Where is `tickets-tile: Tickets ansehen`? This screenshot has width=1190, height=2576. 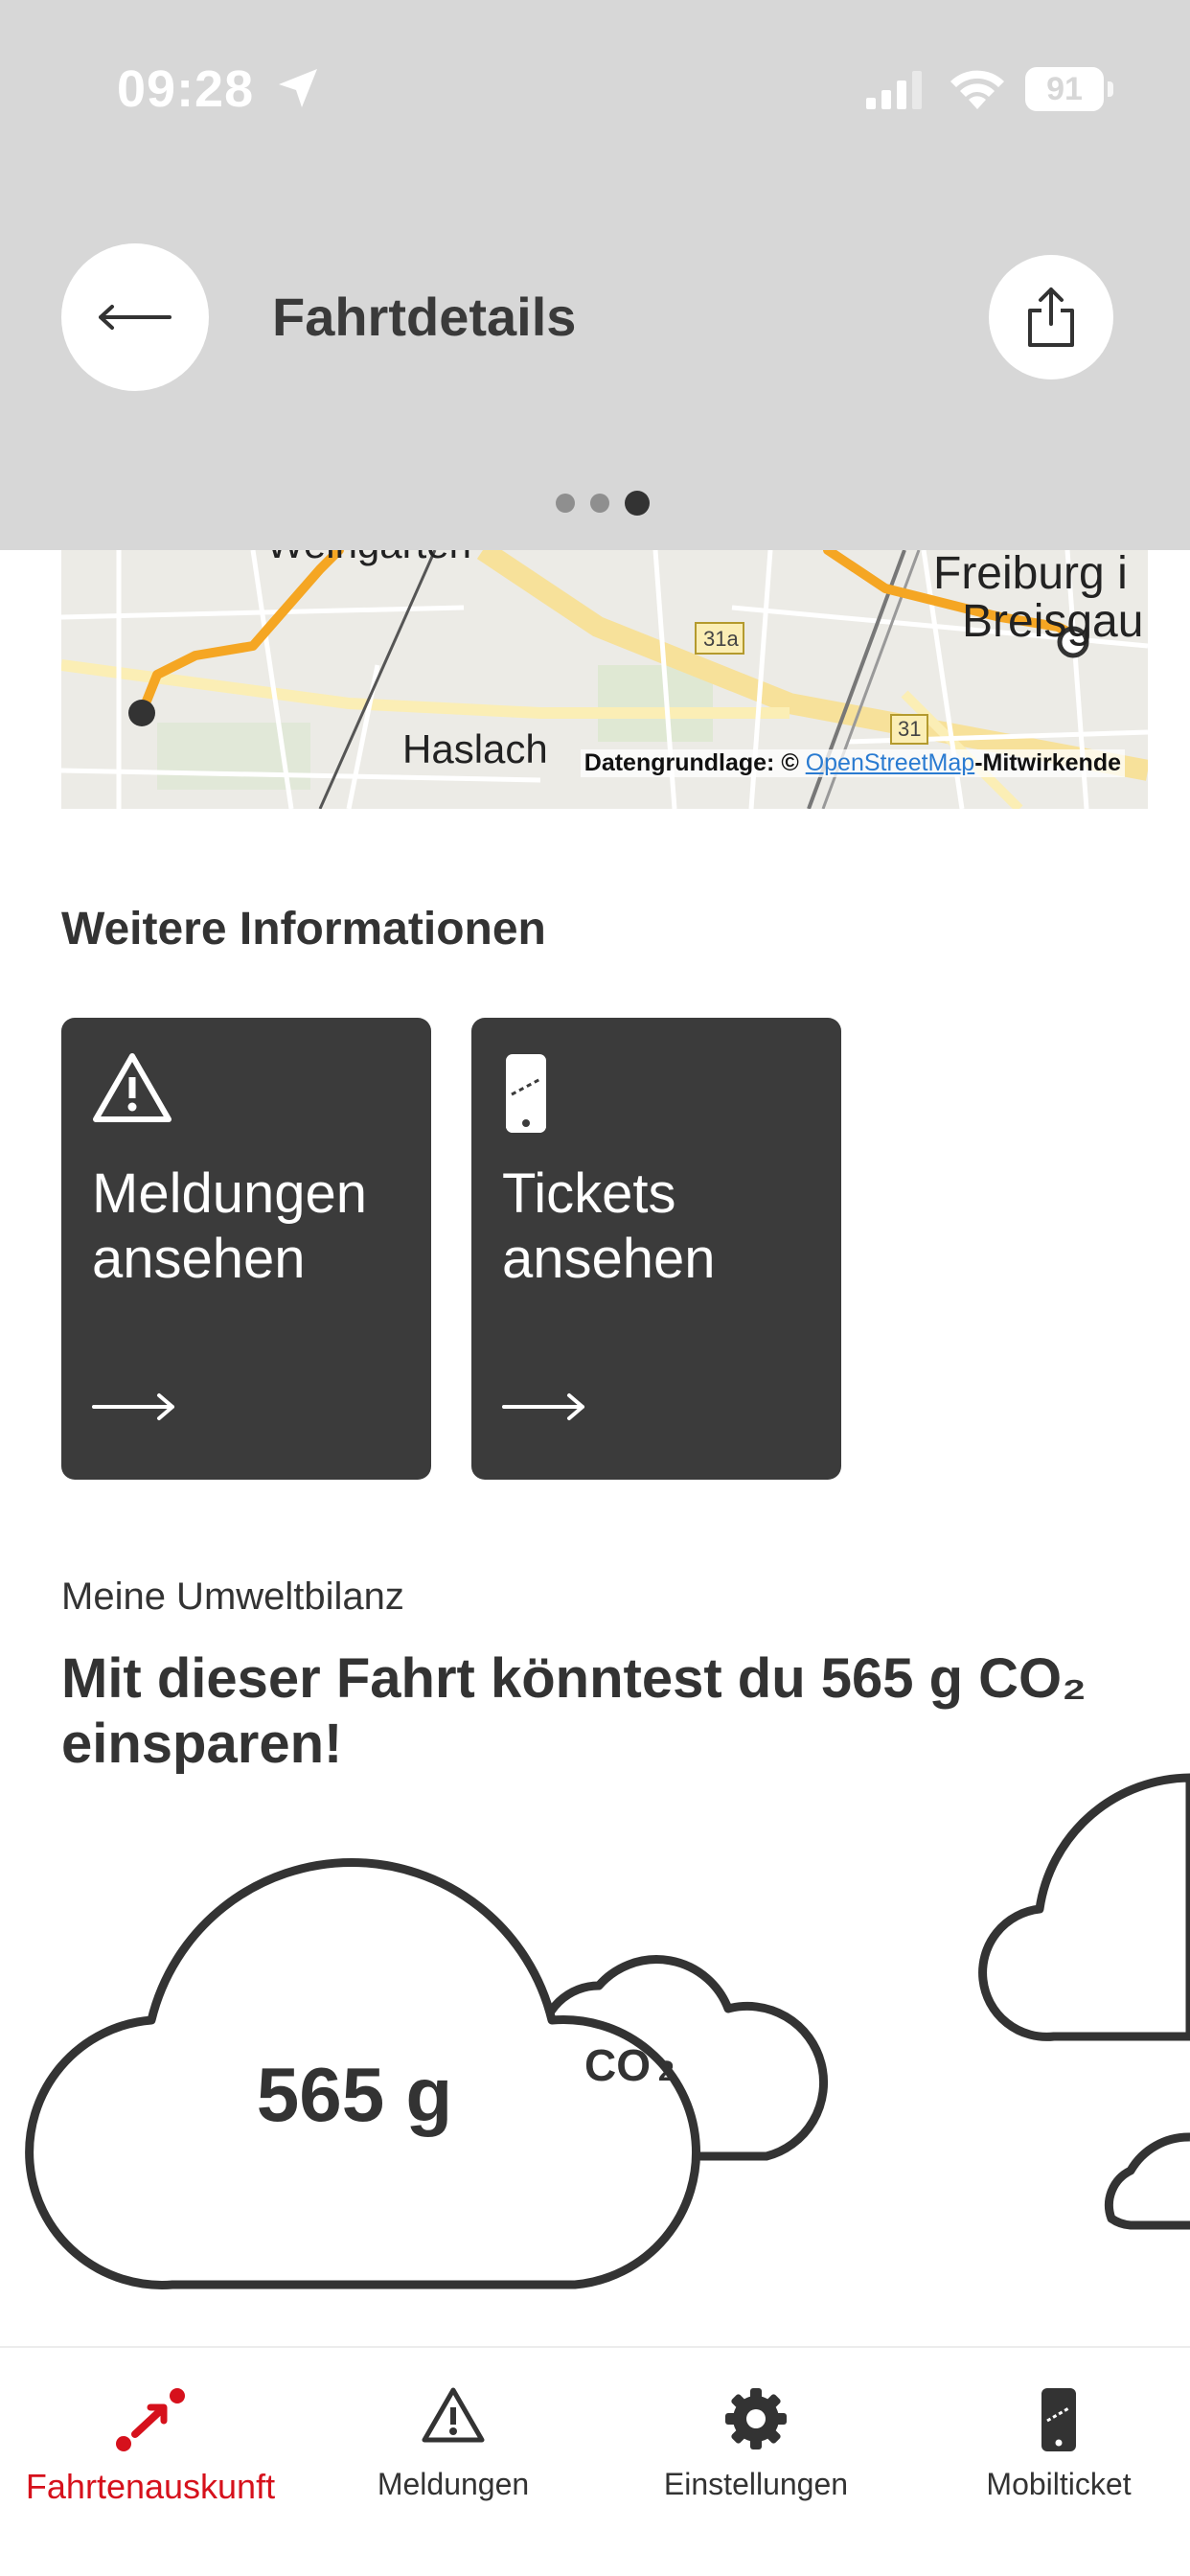
tickets-tile: Tickets ansehen is located at coordinates (656, 1249).